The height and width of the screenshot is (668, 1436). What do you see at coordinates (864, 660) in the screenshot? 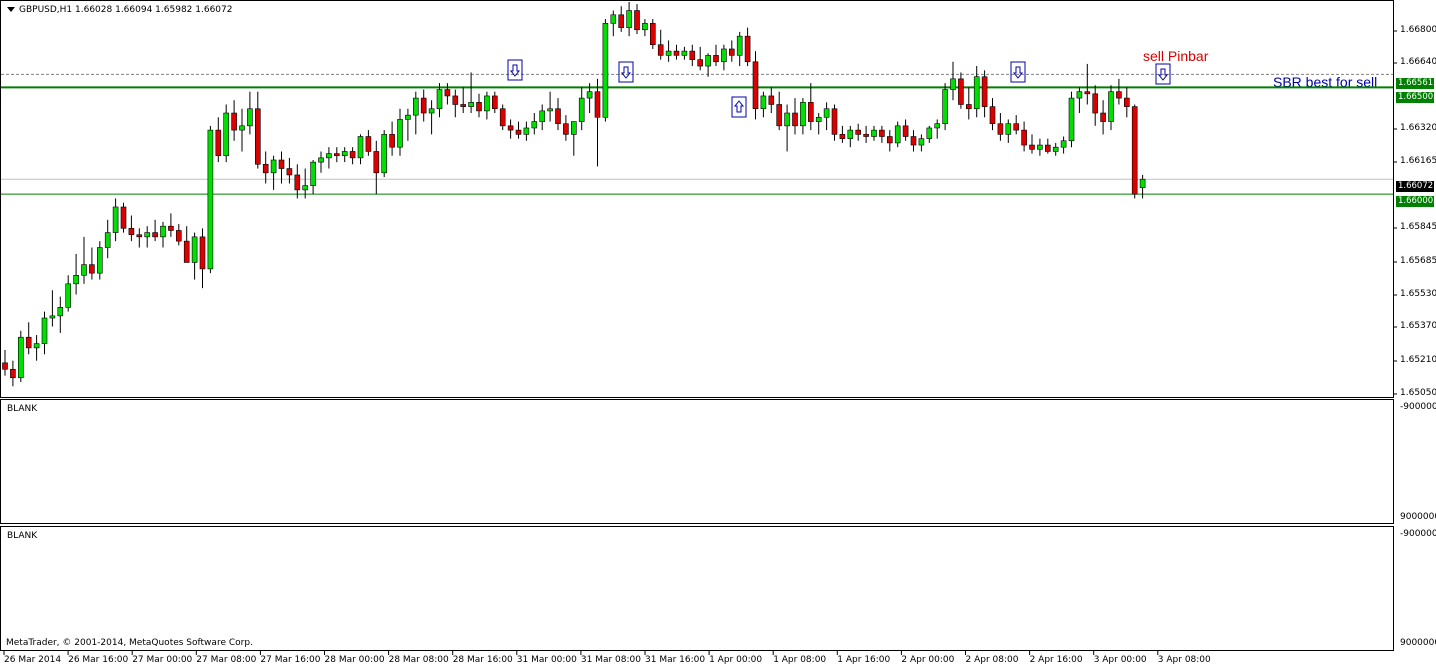
I see `time-axis-label: 1 Apr 16:00` at bounding box center [864, 660].